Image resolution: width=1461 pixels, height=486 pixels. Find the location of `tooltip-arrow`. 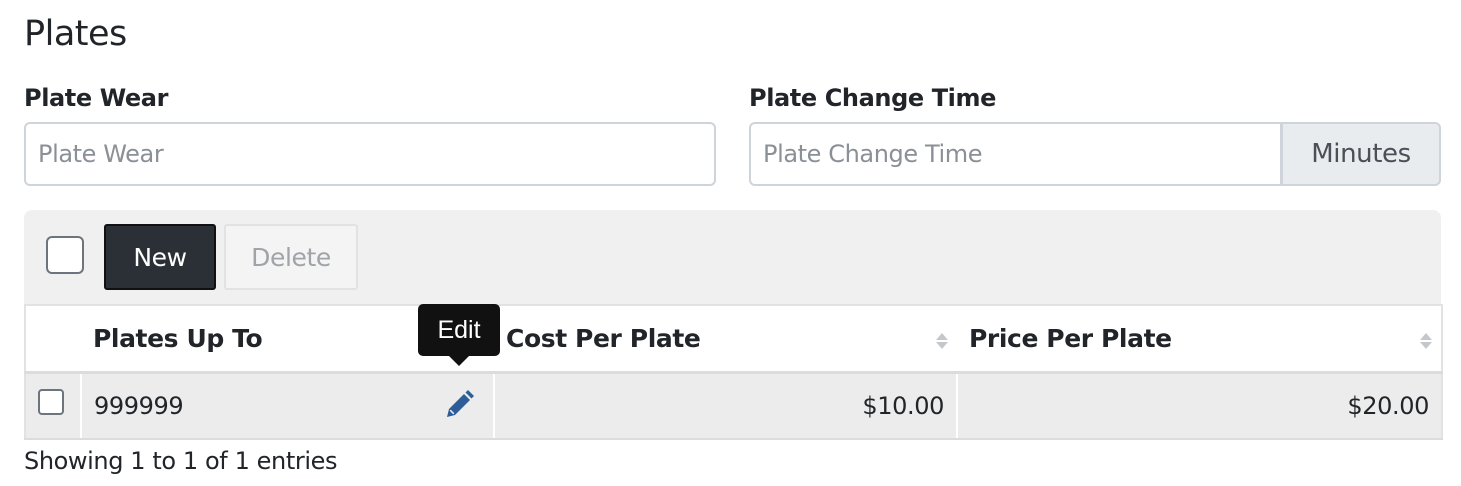

tooltip-arrow is located at coordinates (459, 361).